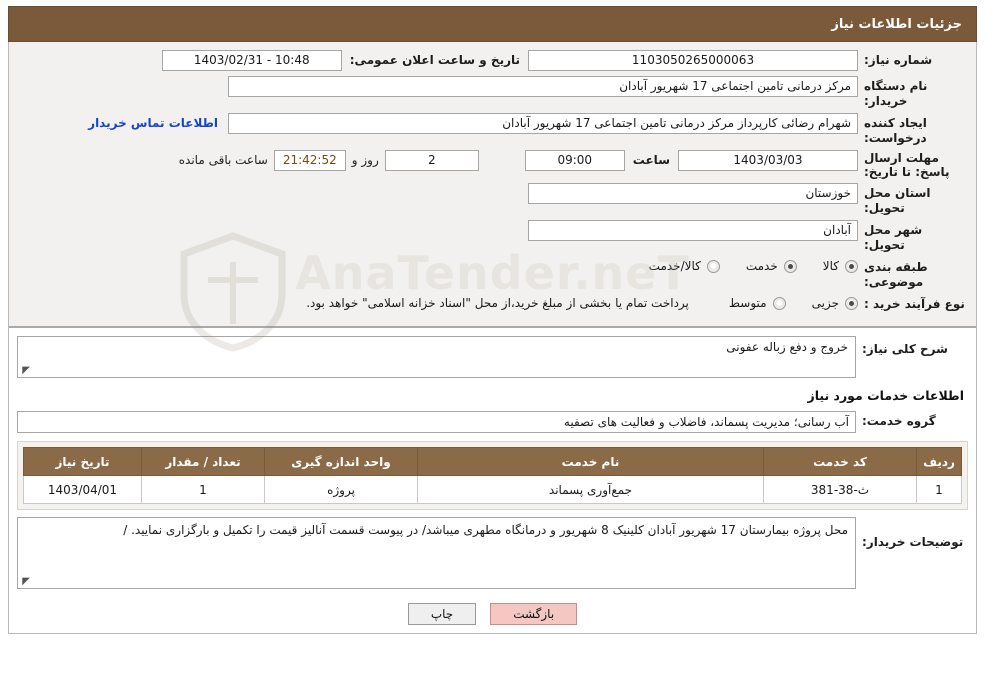 The width and height of the screenshot is (985, 691). What do you see at coordinates (251, 60) in the screenshot?
I see `announce-datetime-value: 10:48 - 1403/02/31` at bounding box center [251, 60].